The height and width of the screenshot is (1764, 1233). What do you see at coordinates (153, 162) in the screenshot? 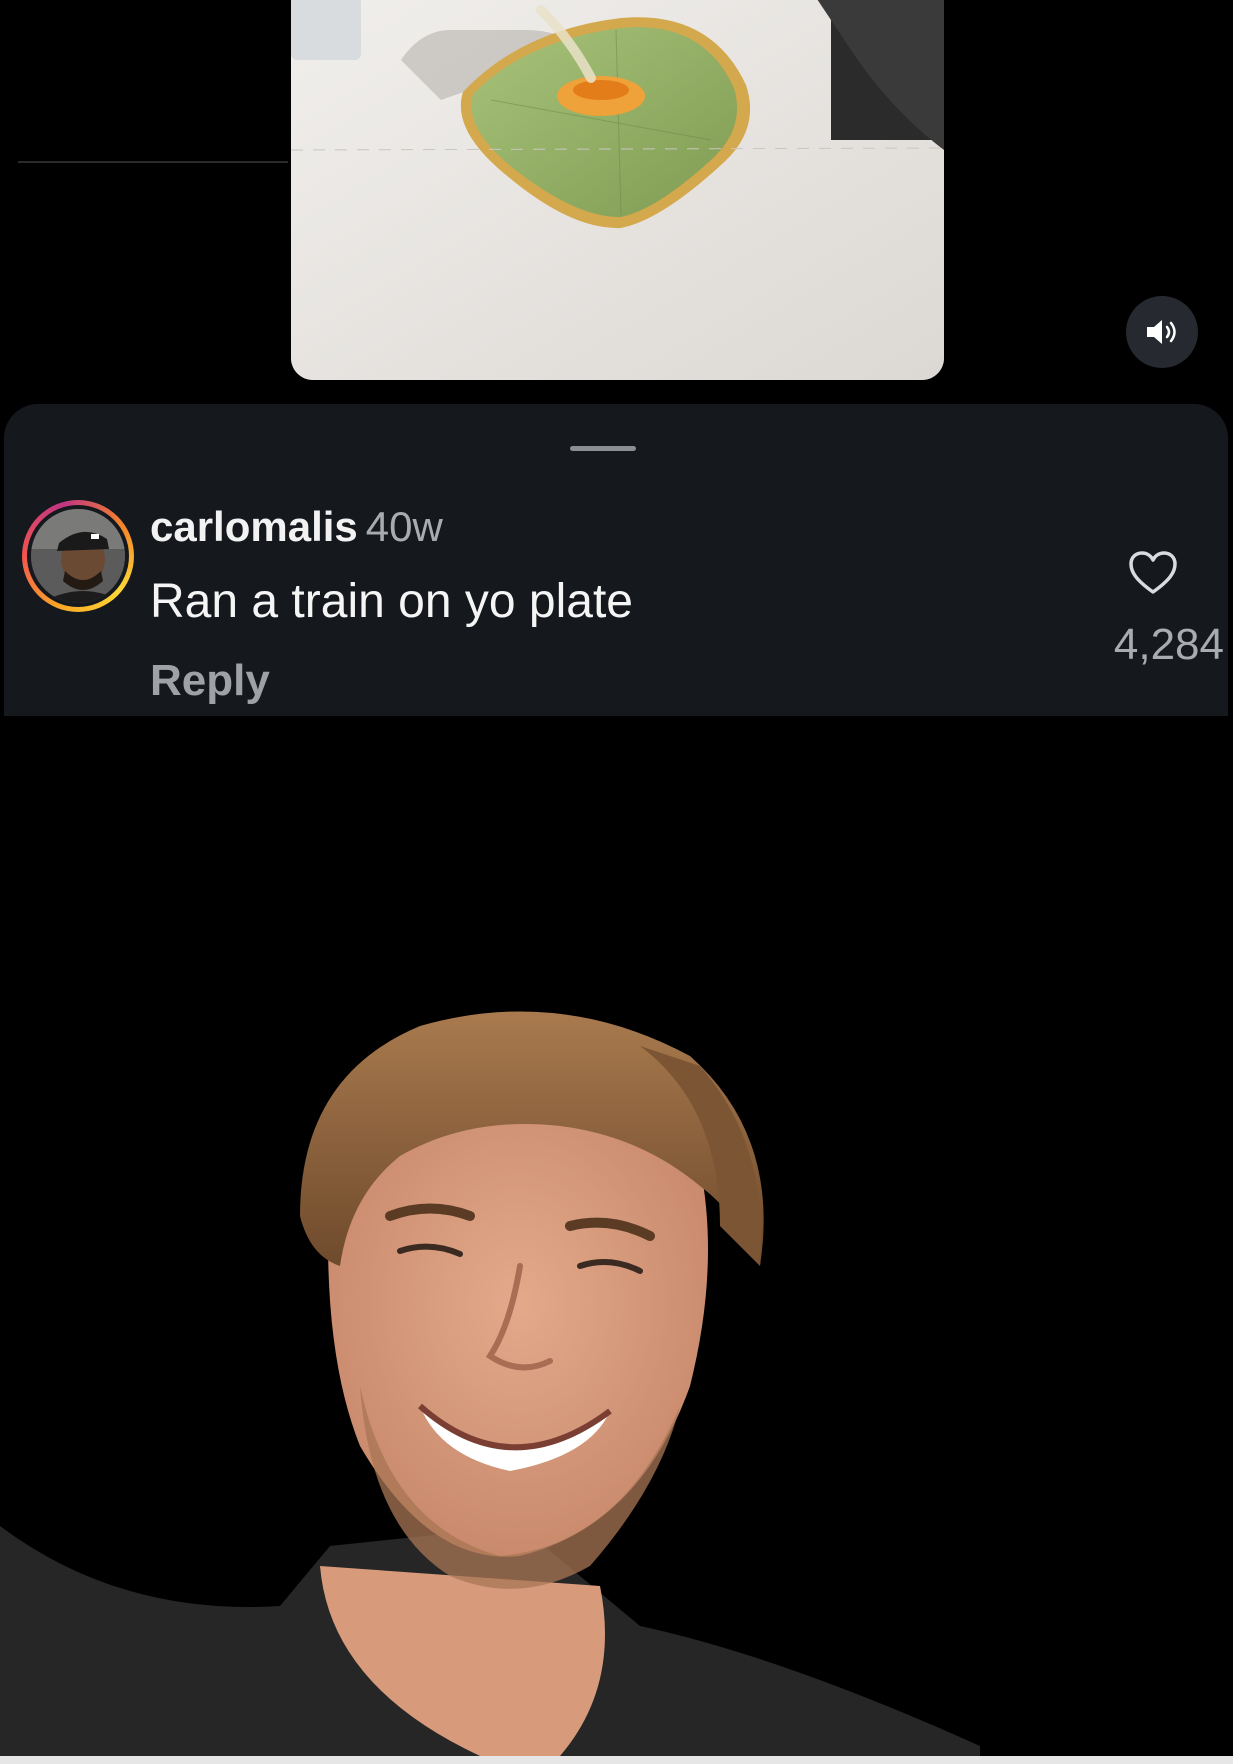
I see `background-line` at bounding box center [153, 162].